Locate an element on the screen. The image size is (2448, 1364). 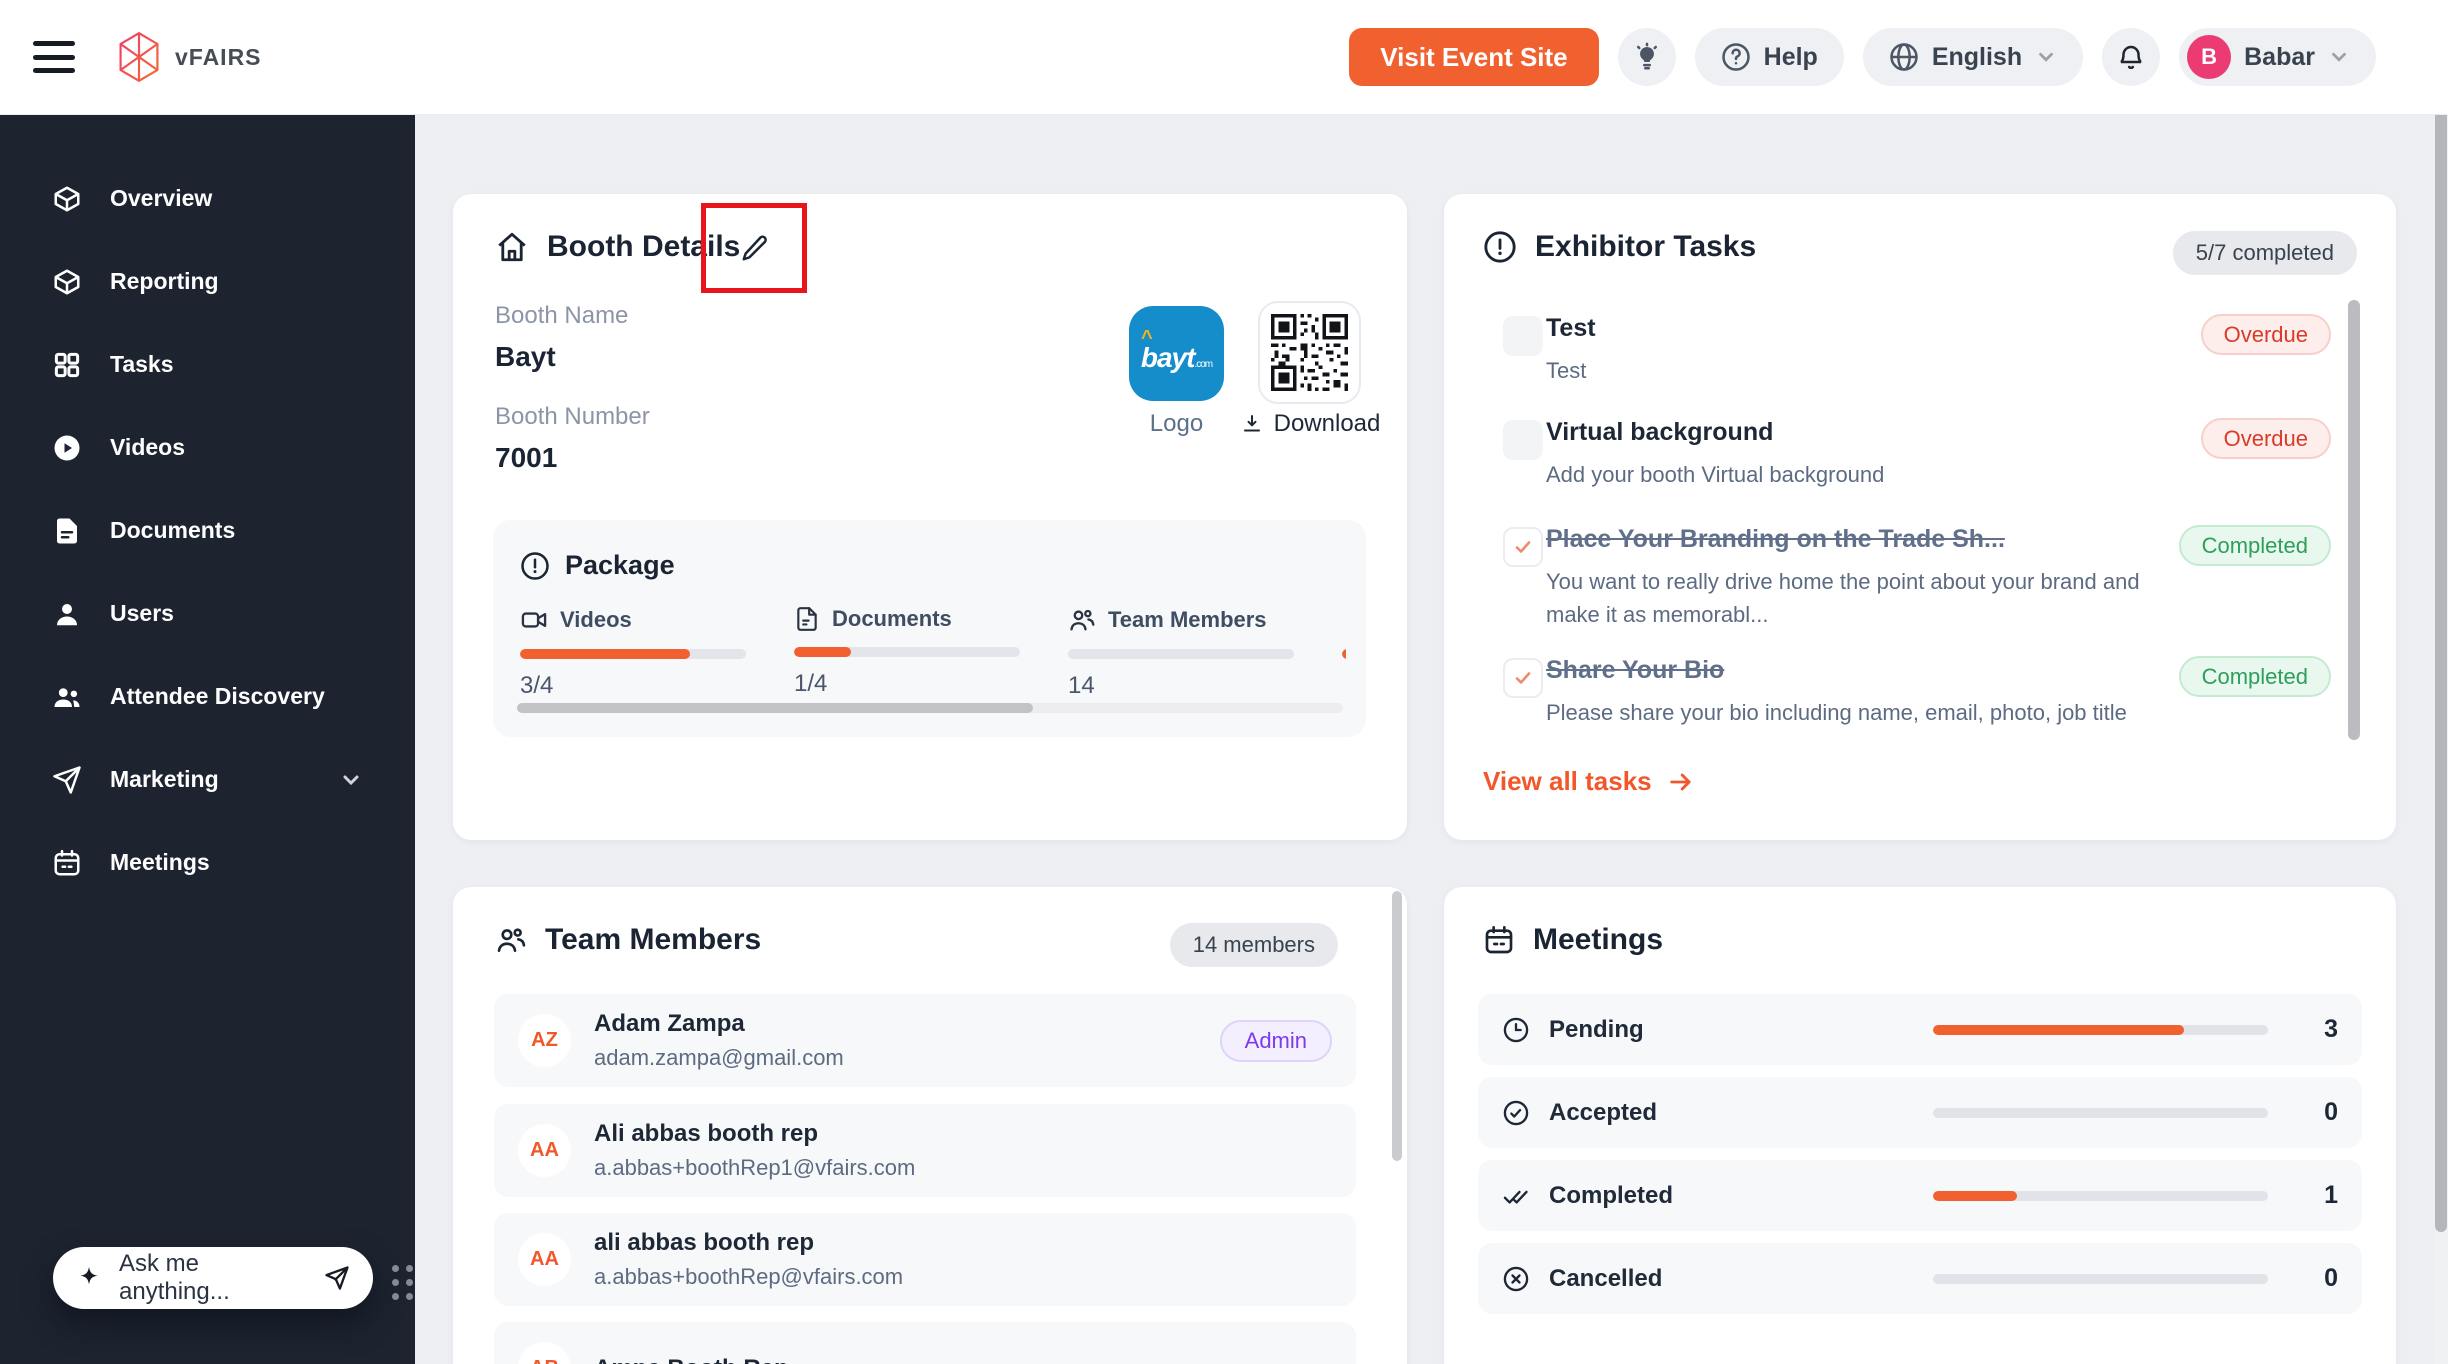
home-icon is located at coordinates (512, 247).